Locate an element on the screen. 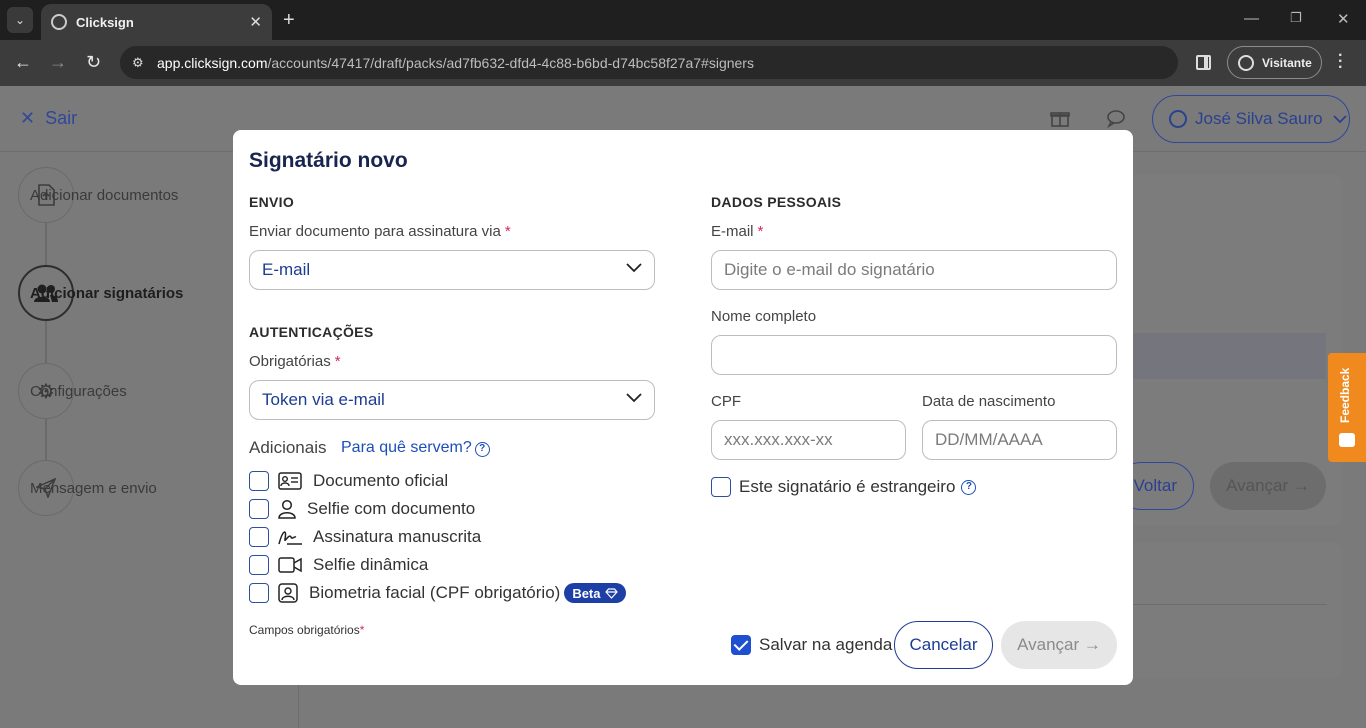 Image resolution: width=1366 pixels, height=728 pixels. section-auth: AUTENTICAÇÕES is located at coordinates (311, 332).